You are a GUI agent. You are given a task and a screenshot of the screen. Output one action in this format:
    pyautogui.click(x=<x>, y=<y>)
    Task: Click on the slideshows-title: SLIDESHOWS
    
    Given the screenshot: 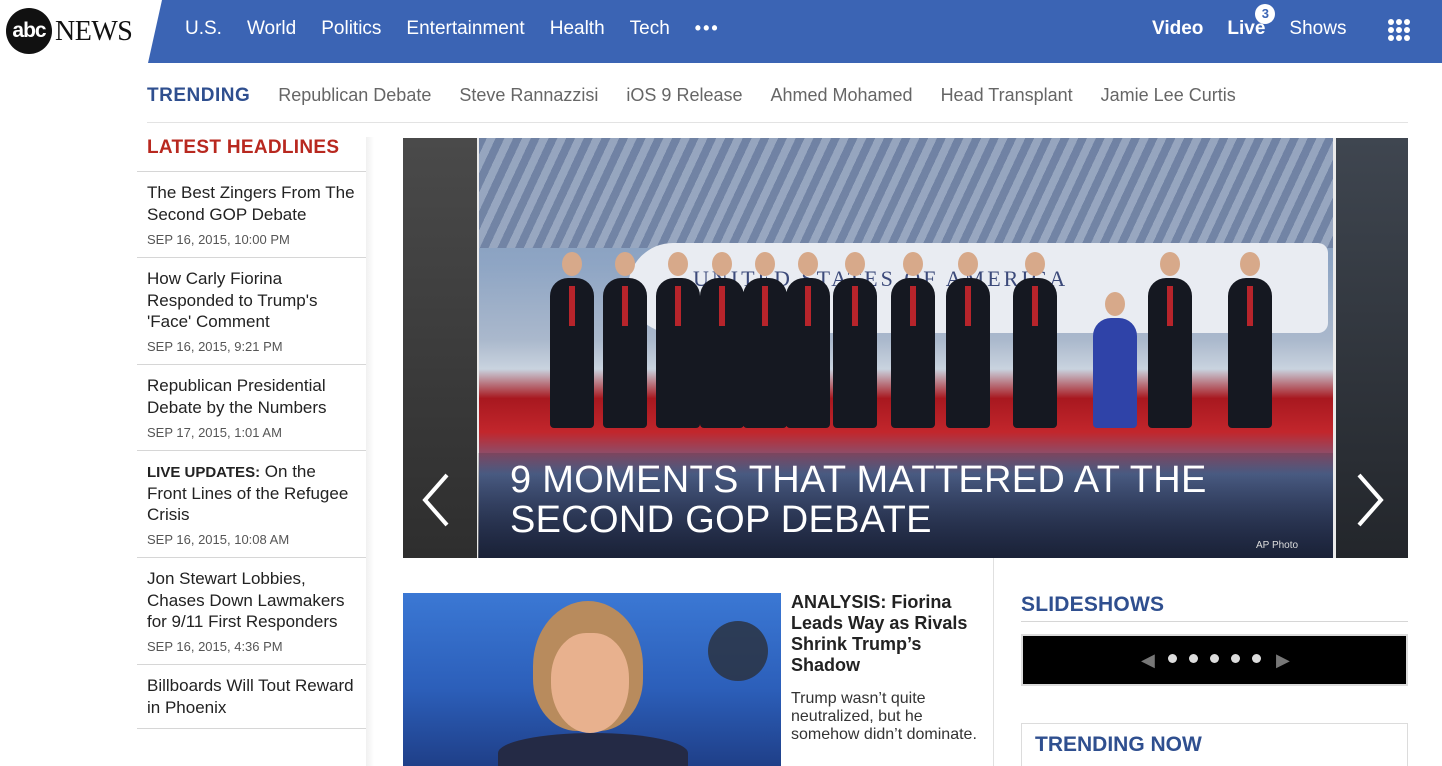 What is the action you would take?
    pyautogui.click(x=1093, y=604)
    